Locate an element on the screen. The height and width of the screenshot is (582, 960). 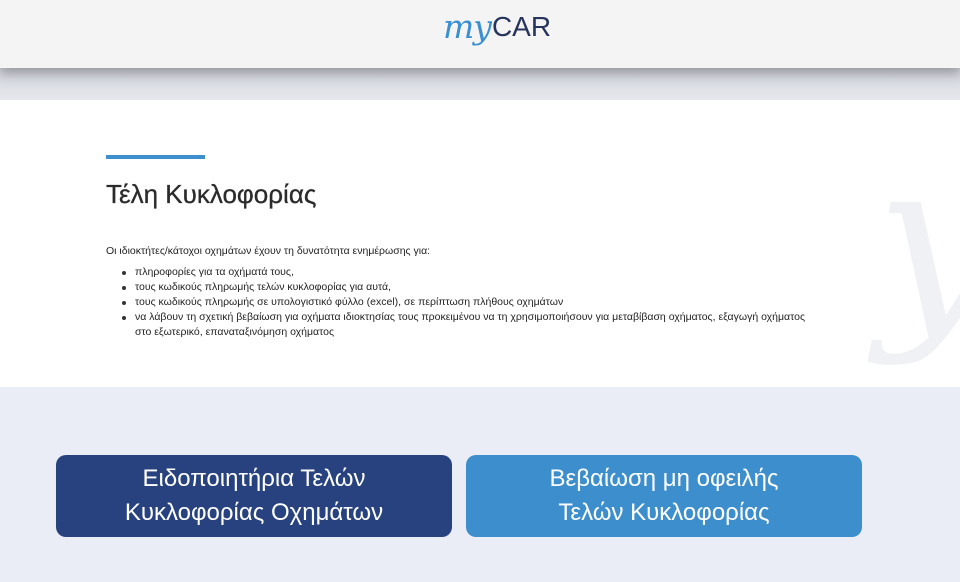
header-shadow-band is located at coordinates (480, 84).